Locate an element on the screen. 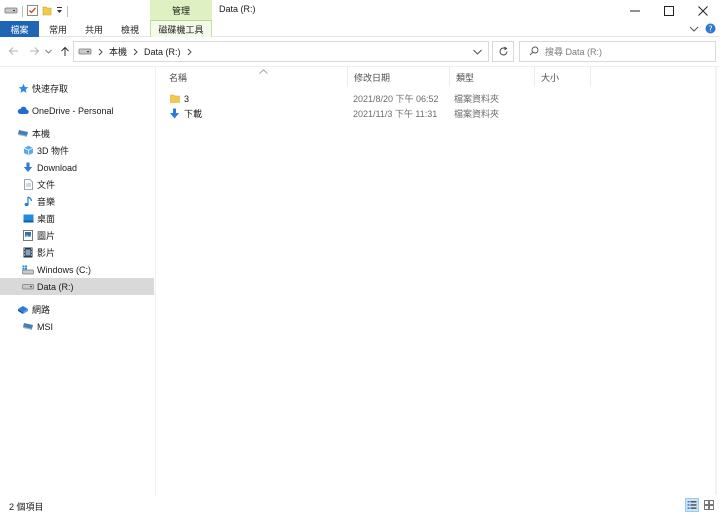  star-icon is located at coordinates (23, 89).